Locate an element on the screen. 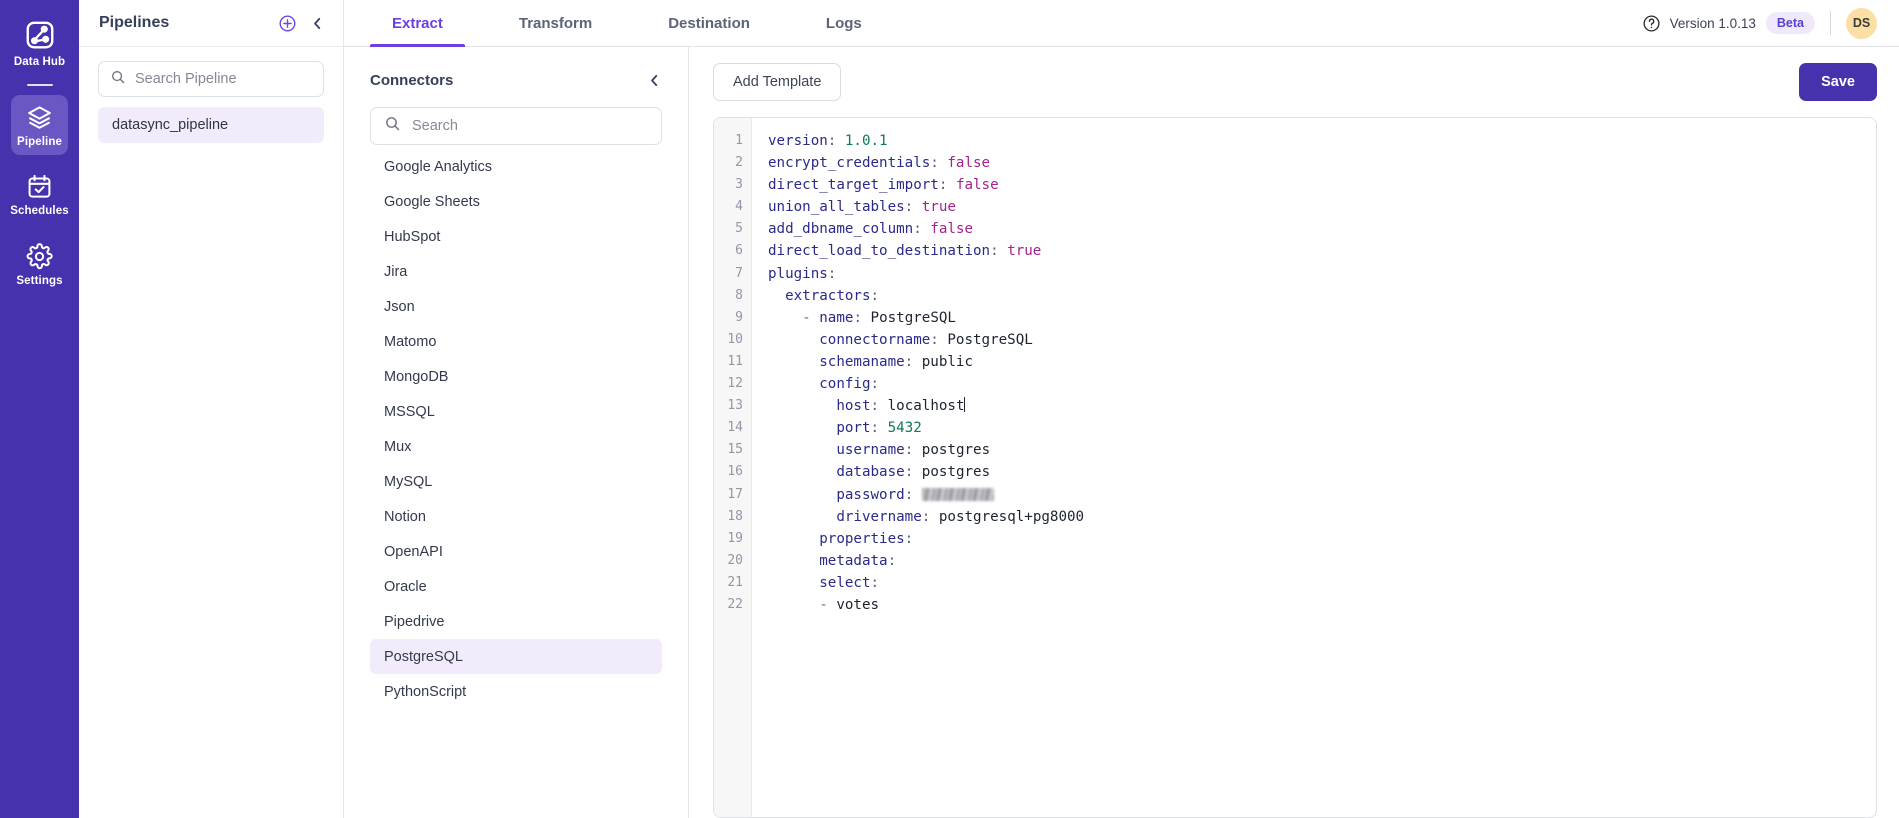  app-logo: Data Hub is located at coordinates (39, 42).